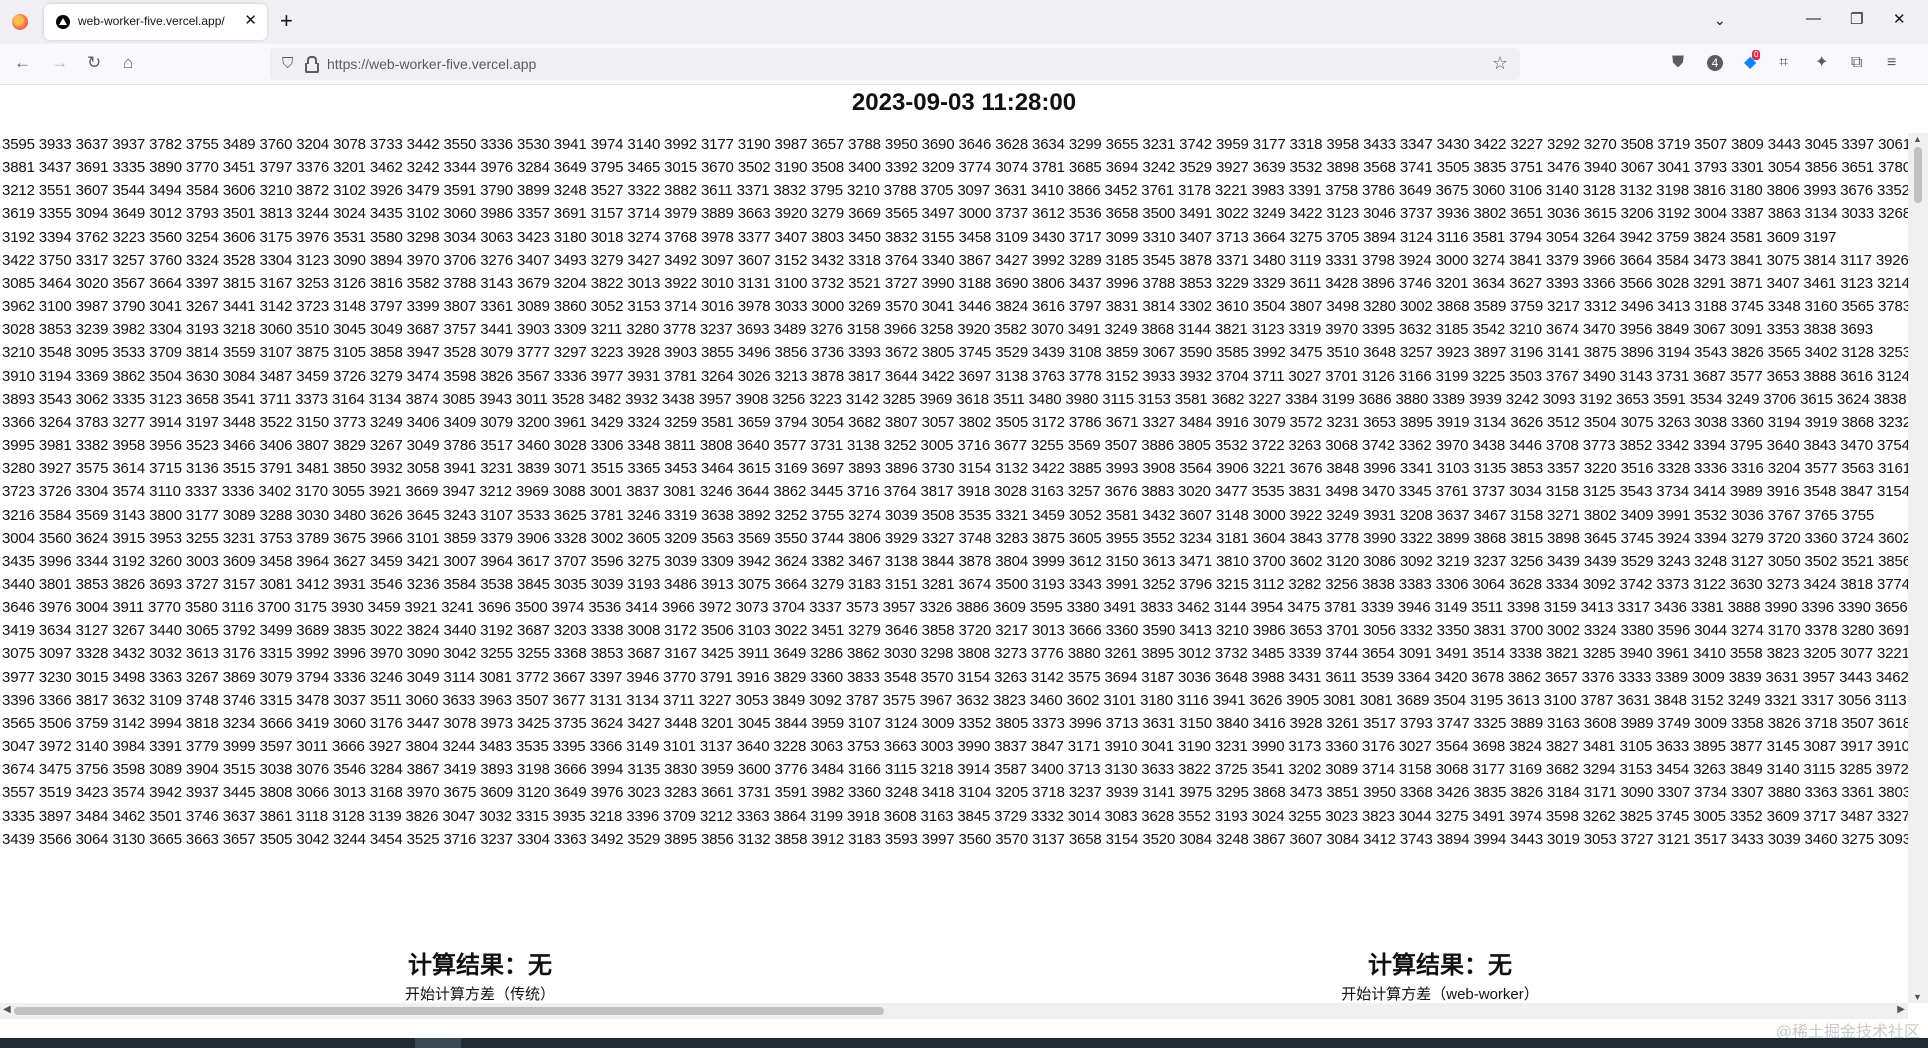 The width and height of the screenshot is (1928, 1048). What do you see at coordinates (94, 63) in the screenshot?
I see `reload-icon: ↻` at bounding box center [94, 63].